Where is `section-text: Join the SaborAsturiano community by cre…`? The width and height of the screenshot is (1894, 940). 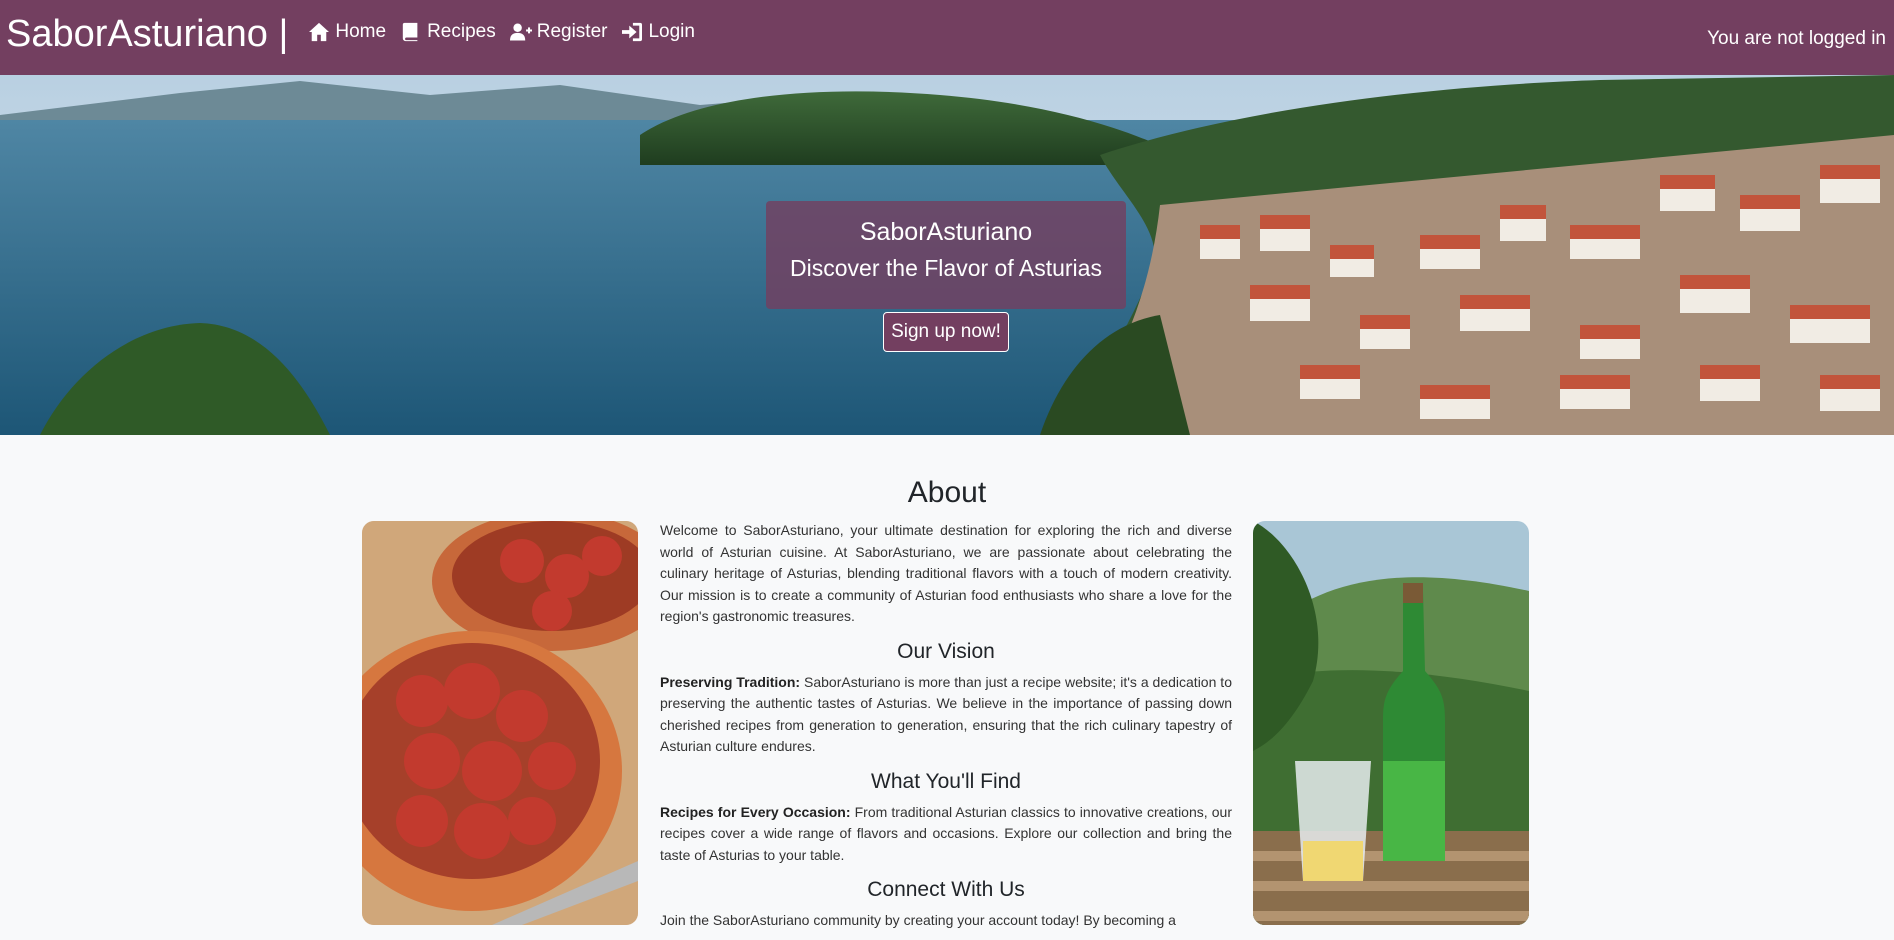 section-text: Join the SaborAsturiano community by cre… is located at coordinates (918, 920).